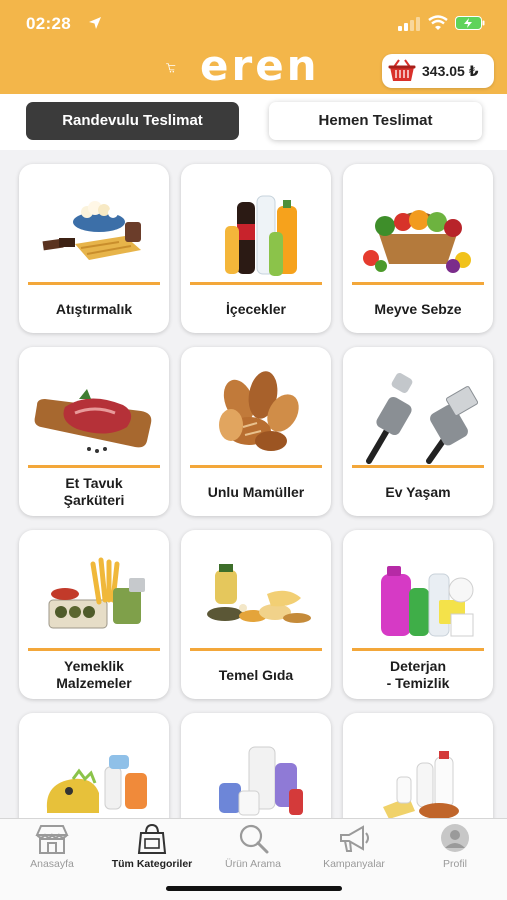 The image size is (507, 900). What do you see at coordinates (427, 601) in the screenshot?
I see `detergent-image` at bounding box center [427, 601].